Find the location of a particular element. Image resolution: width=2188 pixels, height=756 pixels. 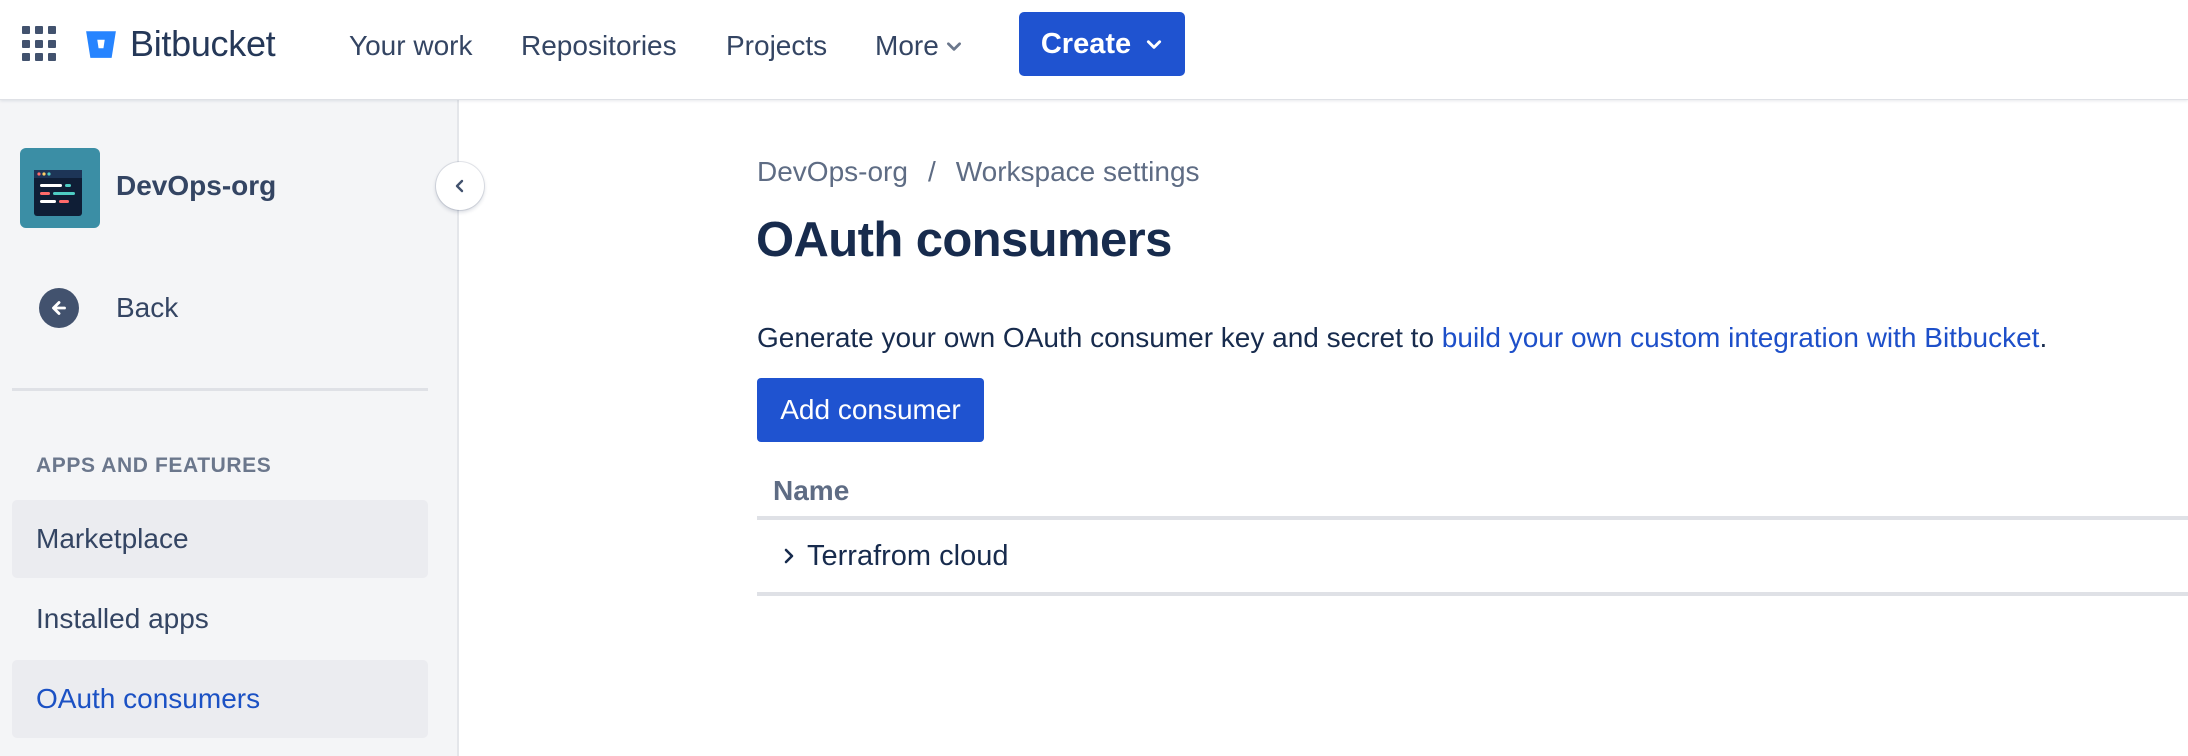

nav-more: More is located at coordinates (919, 46).